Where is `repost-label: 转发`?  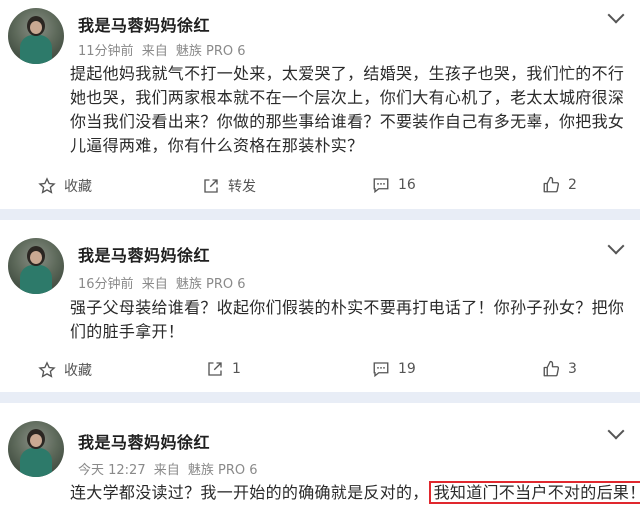
repost-label: 转发 is located at coordinates (242, 187).